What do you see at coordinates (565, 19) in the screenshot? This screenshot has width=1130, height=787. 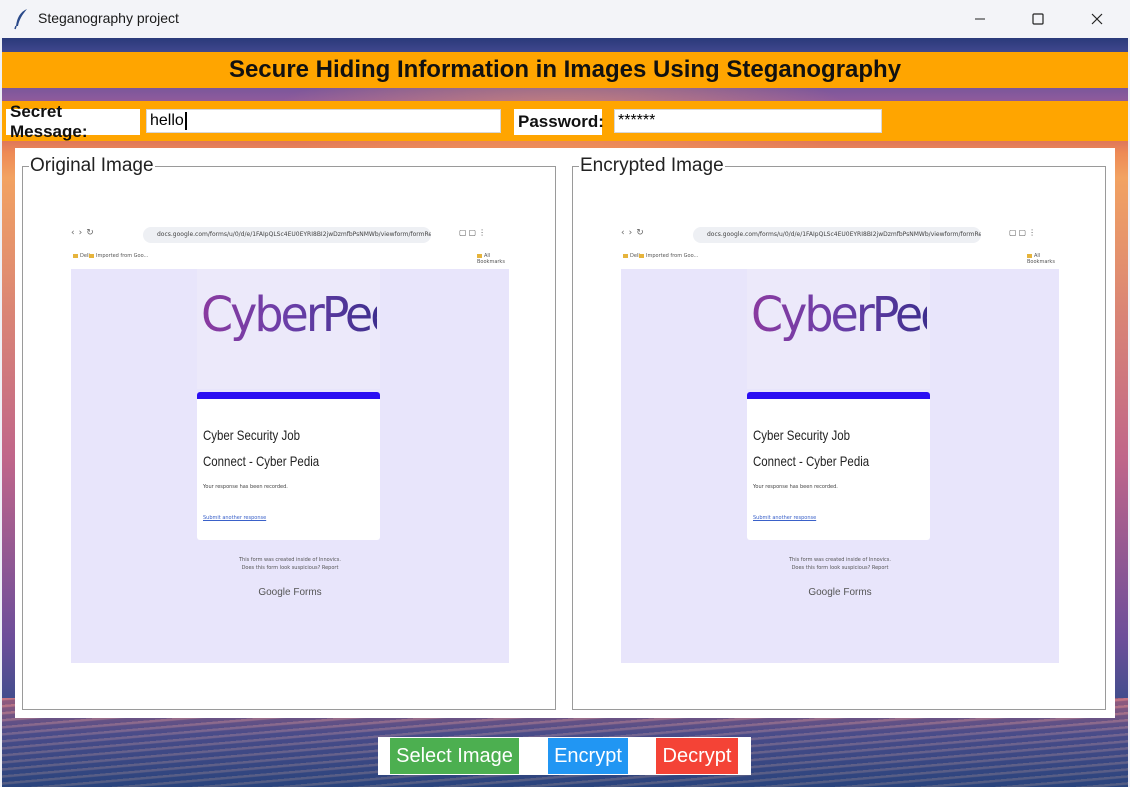 I see `title-bar: Steganography project` at bounding box center [565, 19].